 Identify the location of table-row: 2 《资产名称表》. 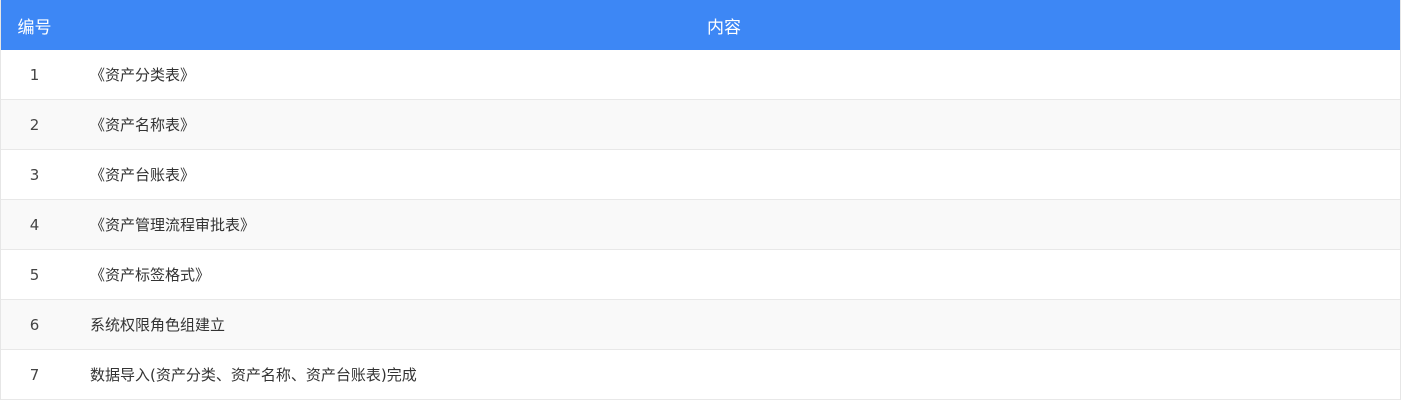
(700, 125).